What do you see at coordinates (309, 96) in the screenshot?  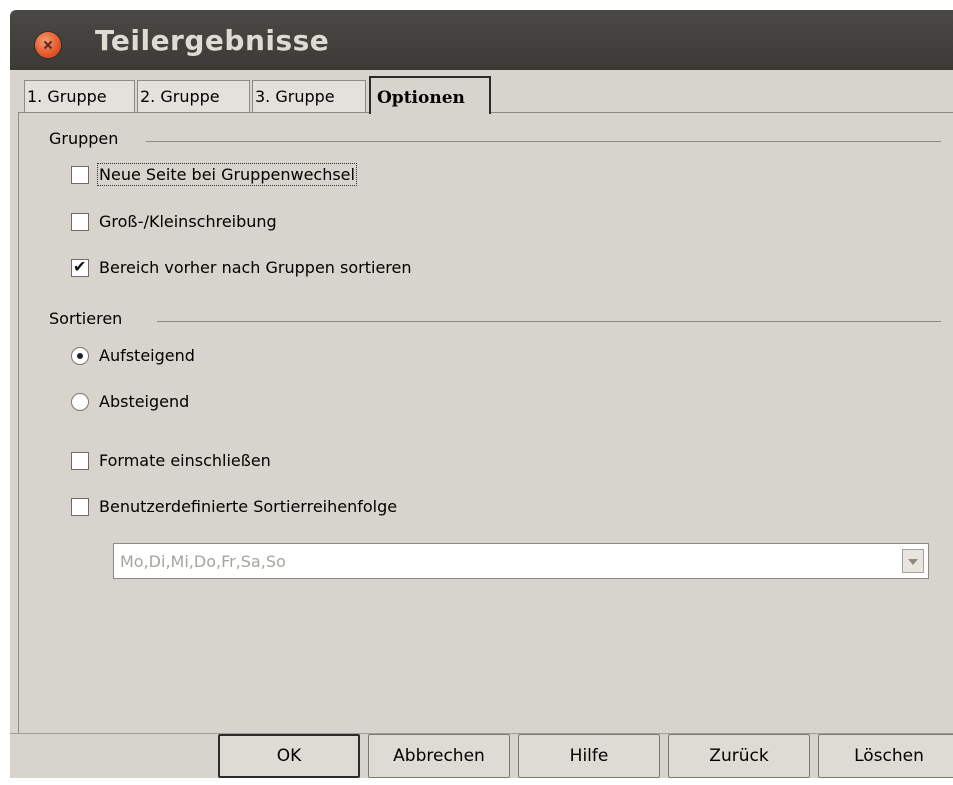 I see `tab-gruppe-3: 3. Gruppe` at bounding box center [309, 96].